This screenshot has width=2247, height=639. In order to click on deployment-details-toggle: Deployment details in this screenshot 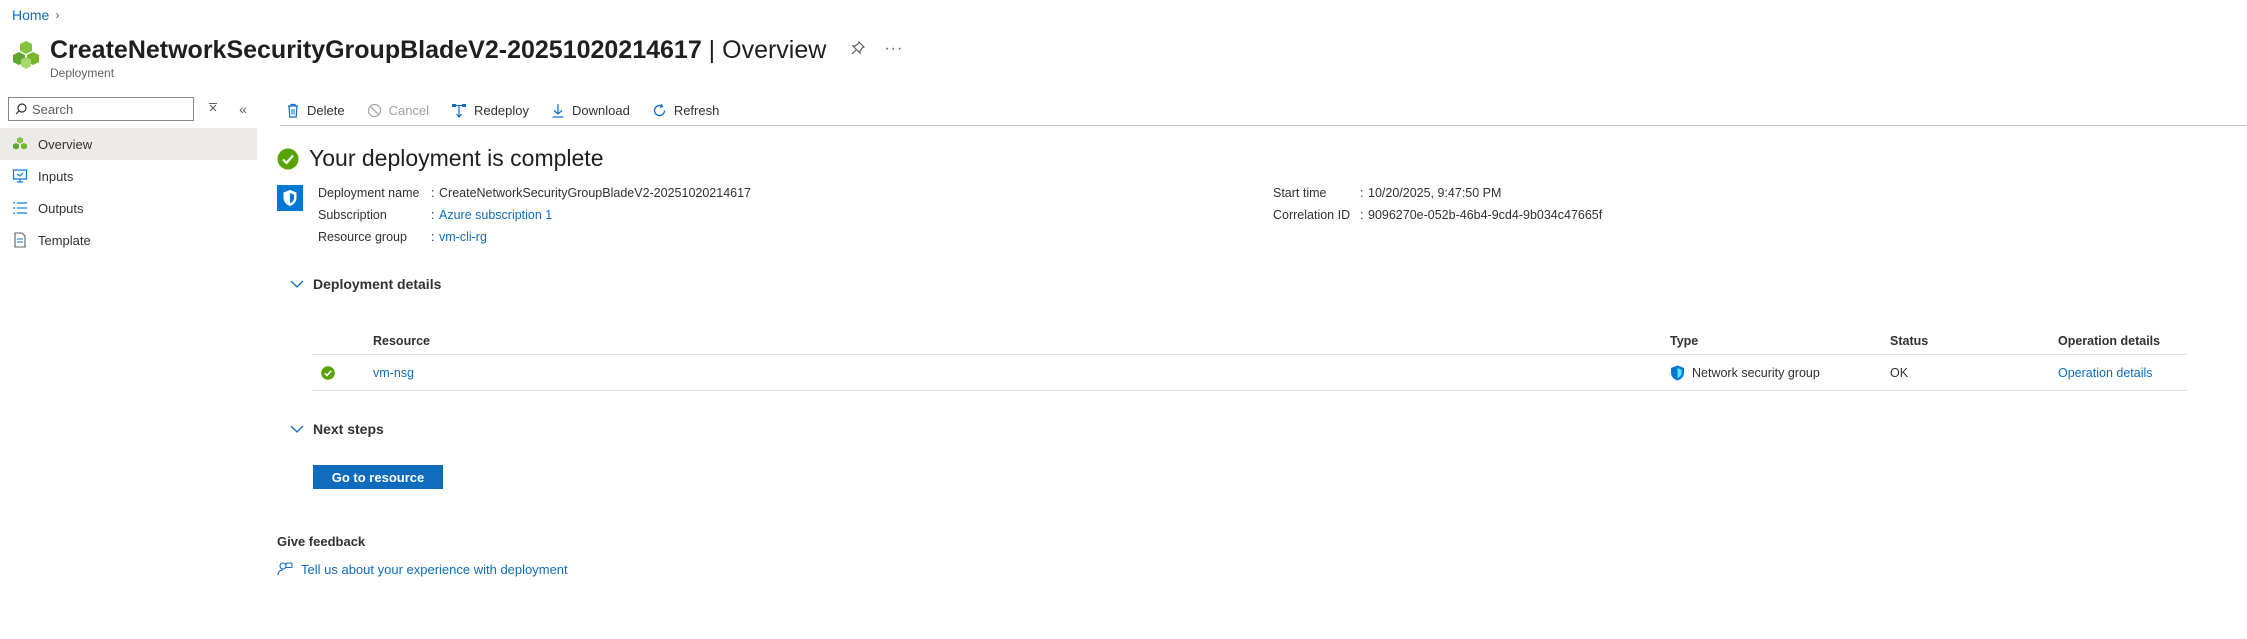, I will do `click(365, 284)`.